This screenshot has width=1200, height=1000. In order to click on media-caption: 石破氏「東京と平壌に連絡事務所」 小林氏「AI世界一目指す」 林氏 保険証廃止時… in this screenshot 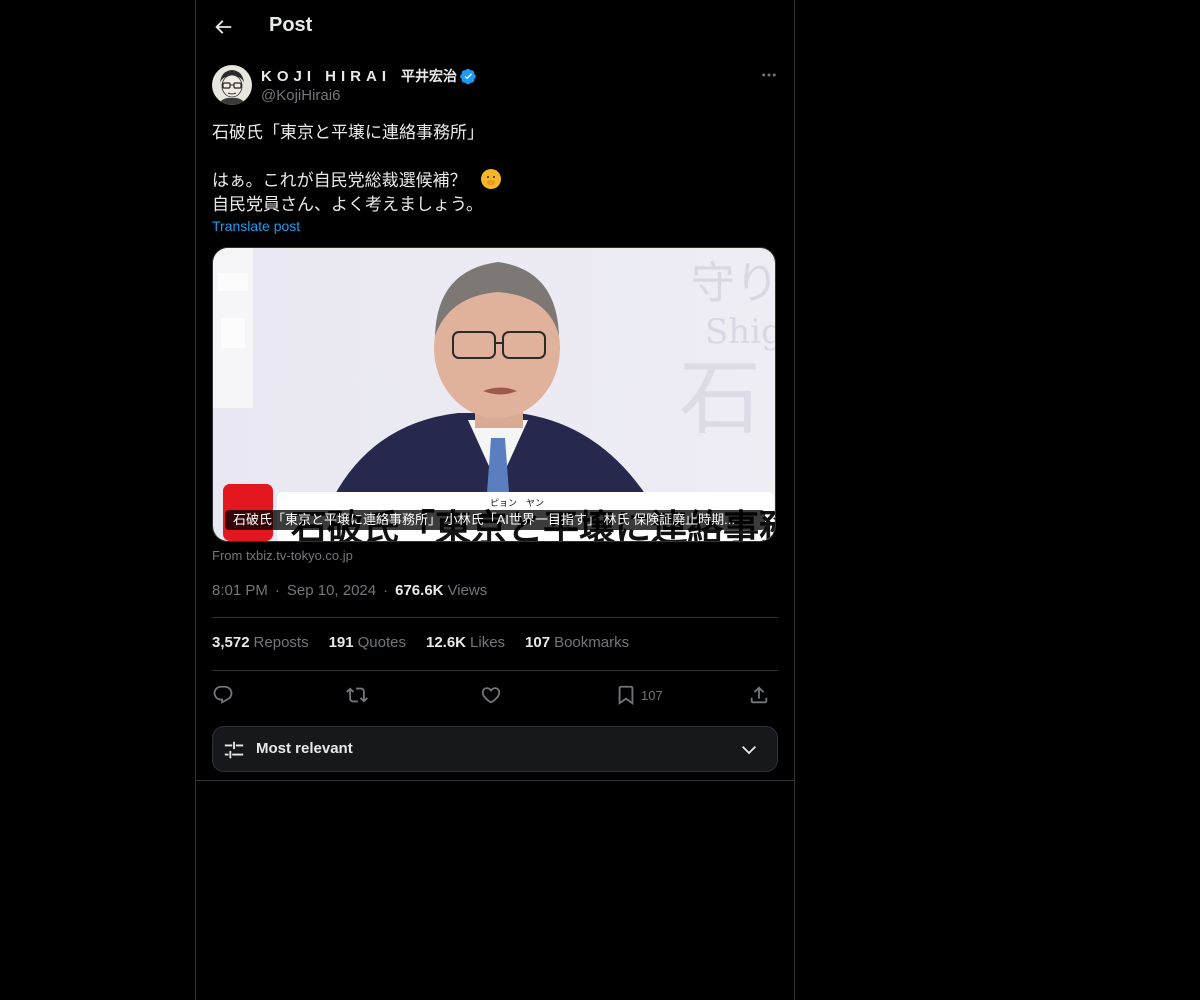, I will do `click(495, 520)`.